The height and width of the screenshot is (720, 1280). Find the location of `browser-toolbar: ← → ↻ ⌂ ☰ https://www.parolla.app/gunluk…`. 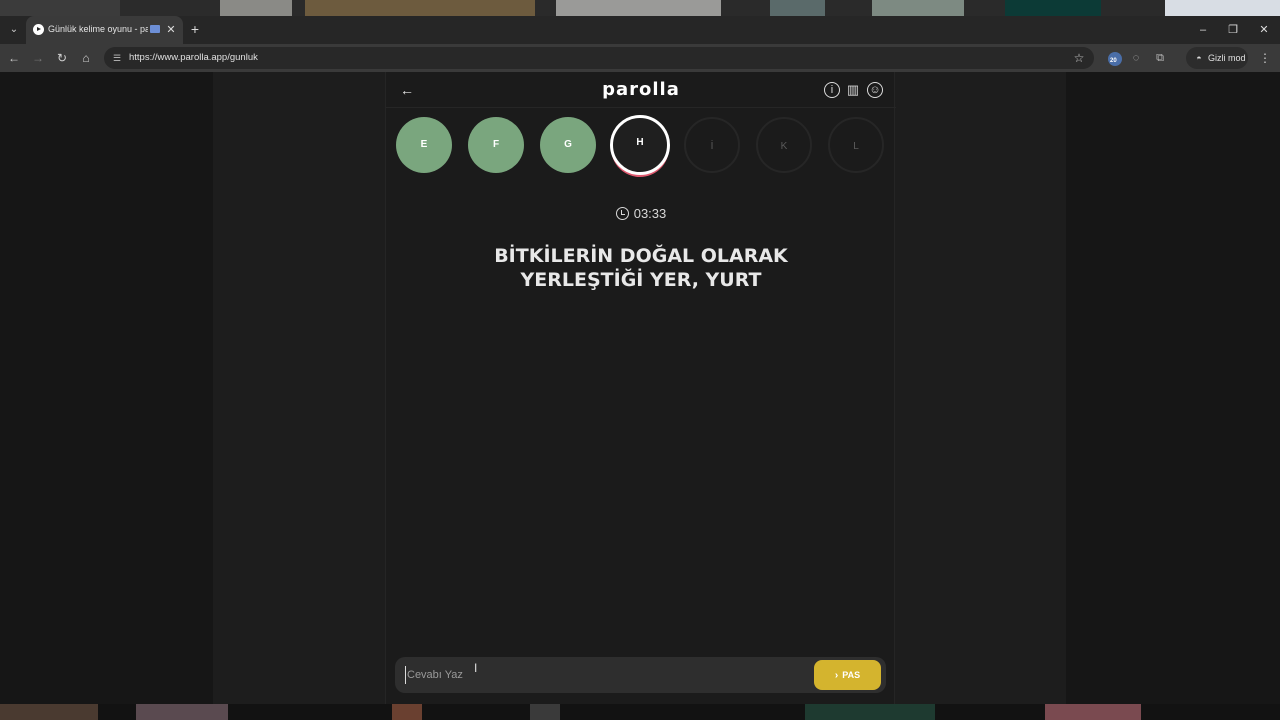

browser-toolbar: ← → ↻ ⌂ ☰ https://www.parolla.app/gunluk… is located at coordinates (640, 58).